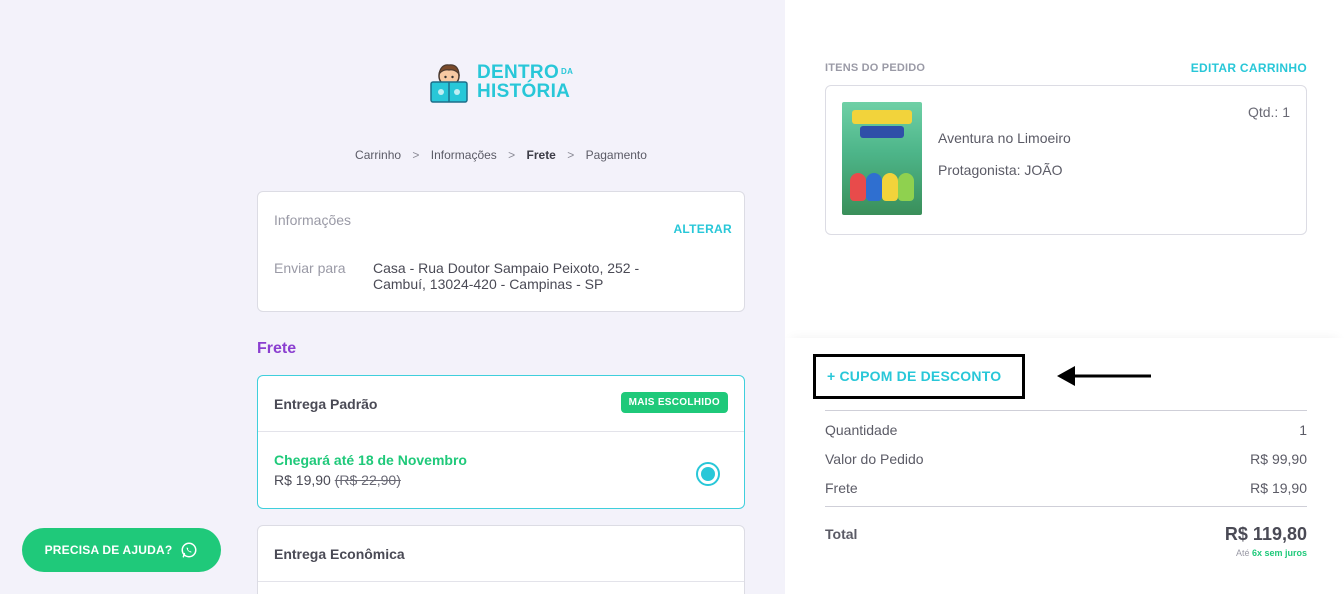  What do you see at coordinates (1303, 430) in the screenshot?
I see `summary-value: 1` at bounding box center [1303, 430].